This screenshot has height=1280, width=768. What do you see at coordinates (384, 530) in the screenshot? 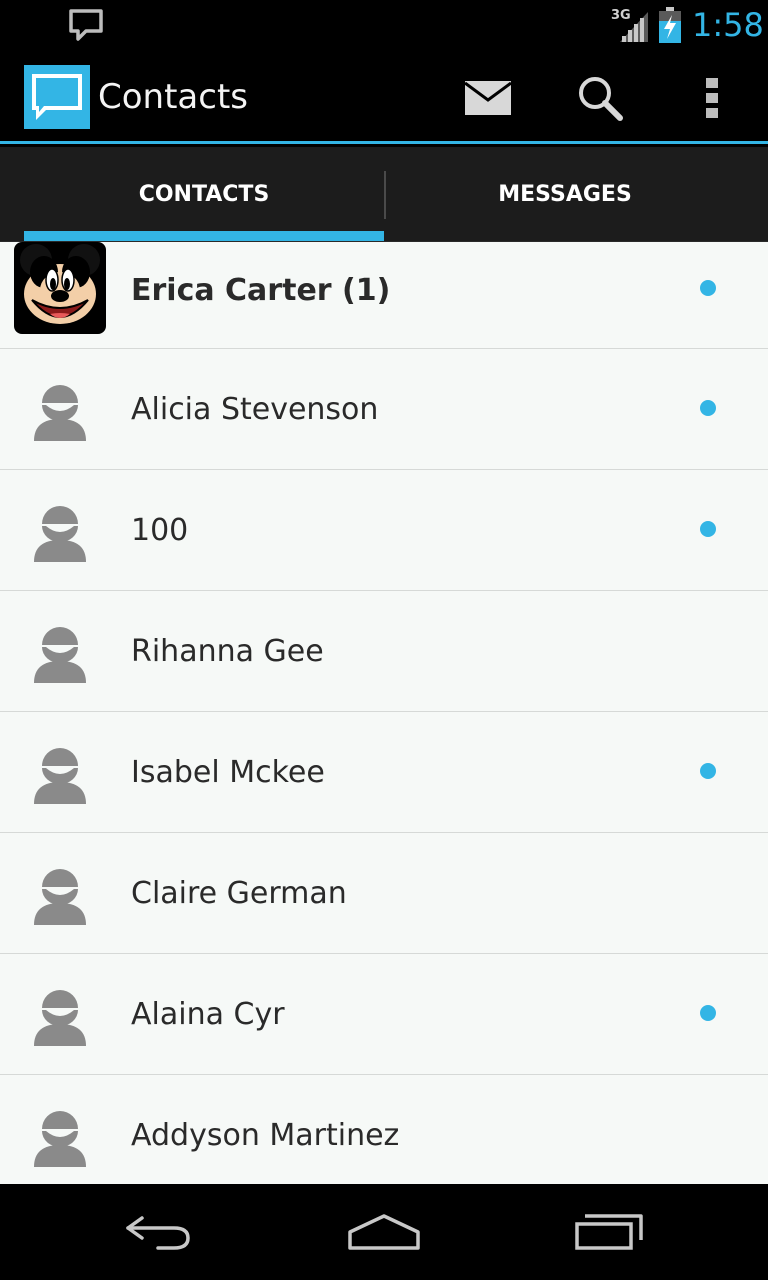
I see `contact-row: 100` at bounding box center [384, 530].